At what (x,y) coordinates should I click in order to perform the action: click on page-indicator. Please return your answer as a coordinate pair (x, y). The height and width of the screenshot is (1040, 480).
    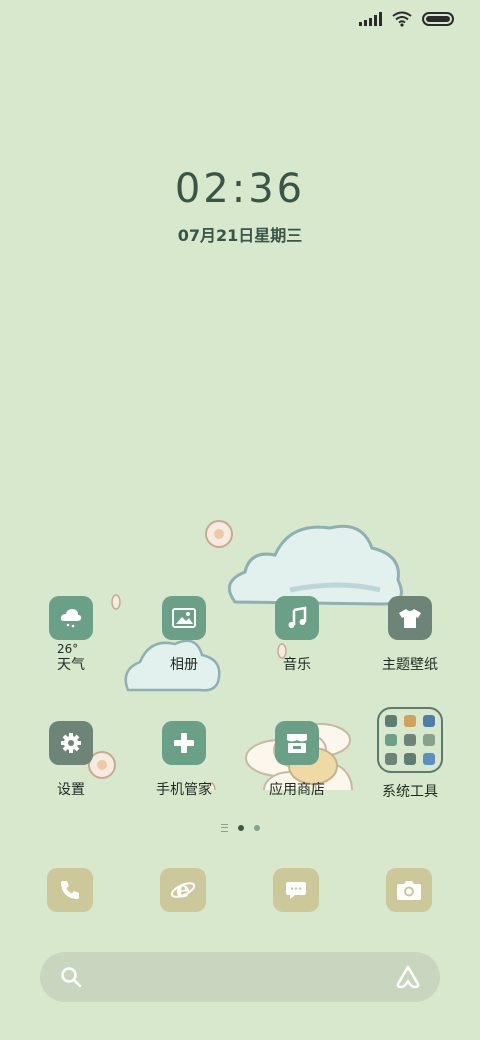
    Looking at the image, I should click on (240, 828).